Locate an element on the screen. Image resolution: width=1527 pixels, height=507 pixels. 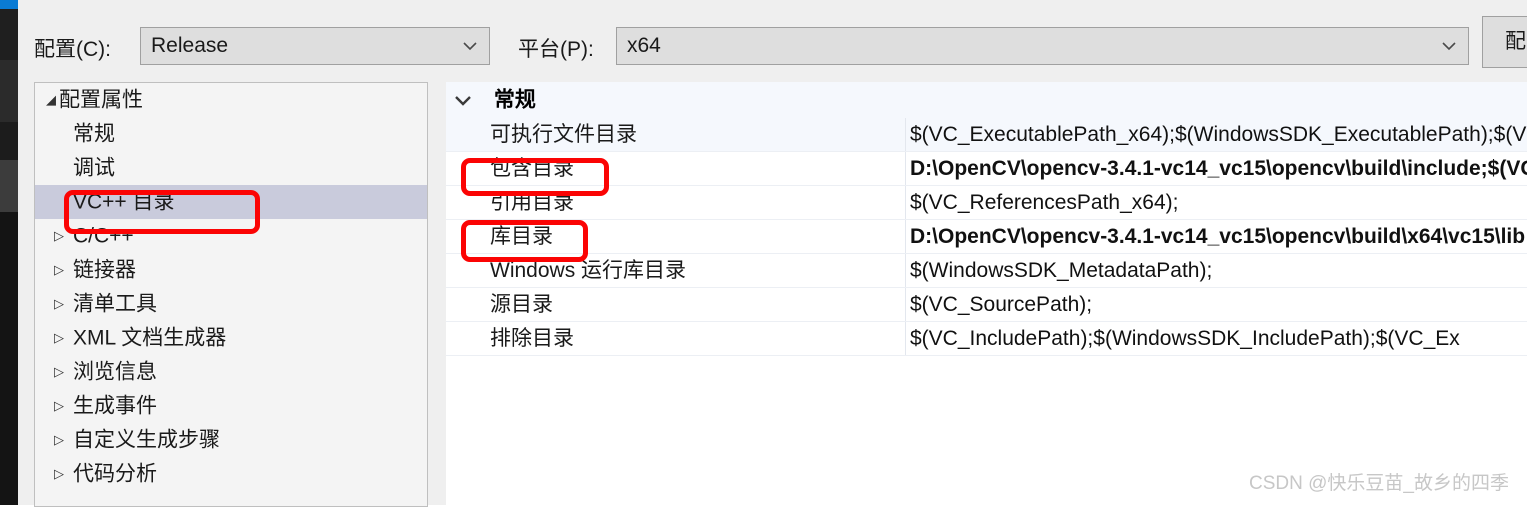
property-value: $(WindowsSDK_MetadataPath); is located at coordinates (1218, 270).